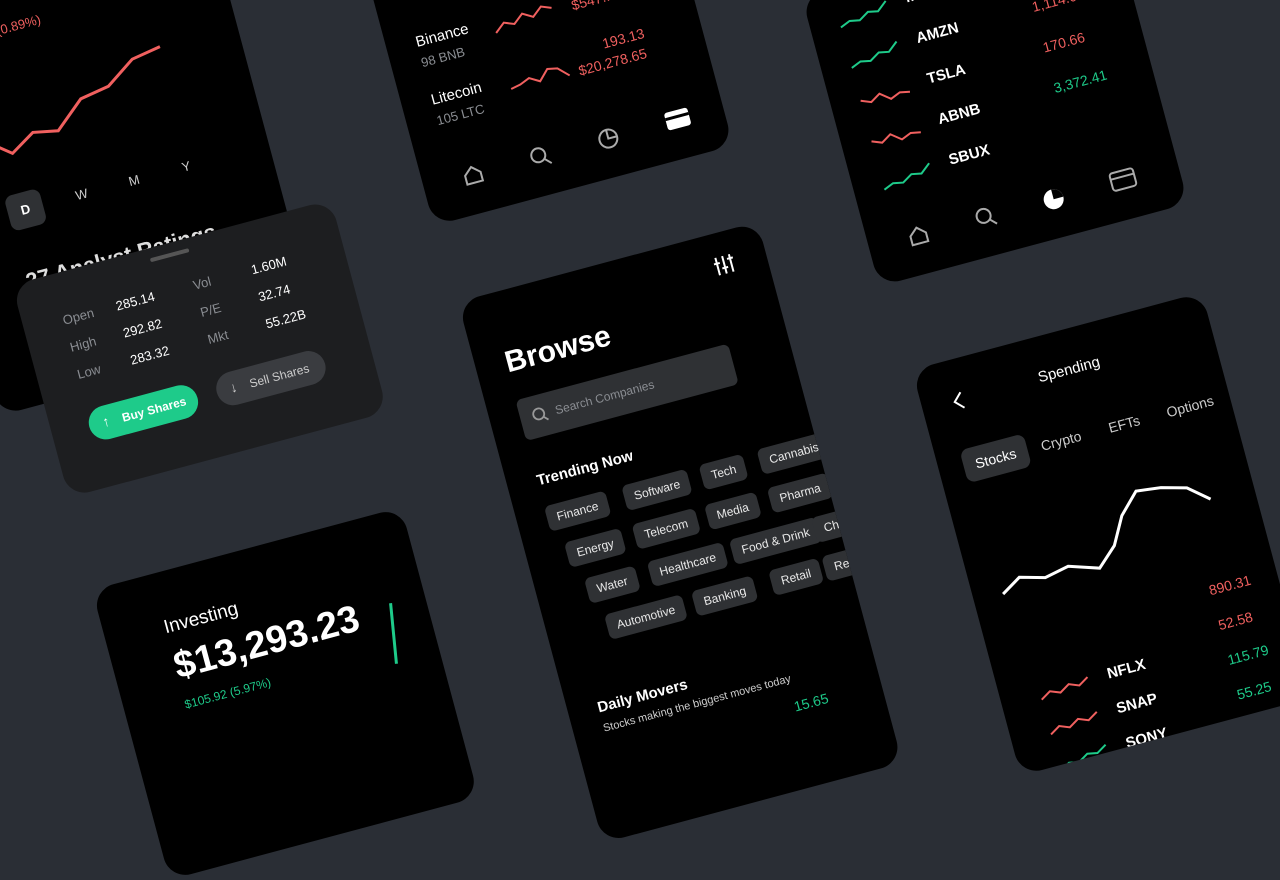  What do you see at coordinates (724, 472) in the screenshot?
I see `trending-chip: Tech` at bounding box center [724, 472].